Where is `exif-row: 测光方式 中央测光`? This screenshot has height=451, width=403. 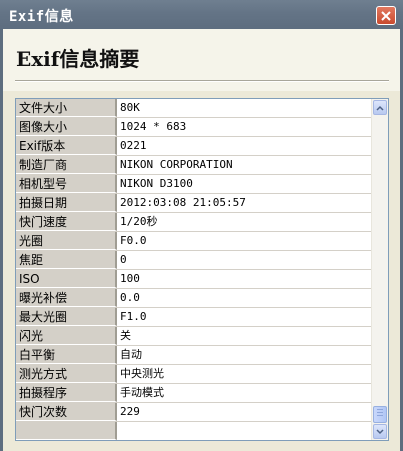 exif-row: 测光方式 中央测光 is located at coordinates (194, 374).